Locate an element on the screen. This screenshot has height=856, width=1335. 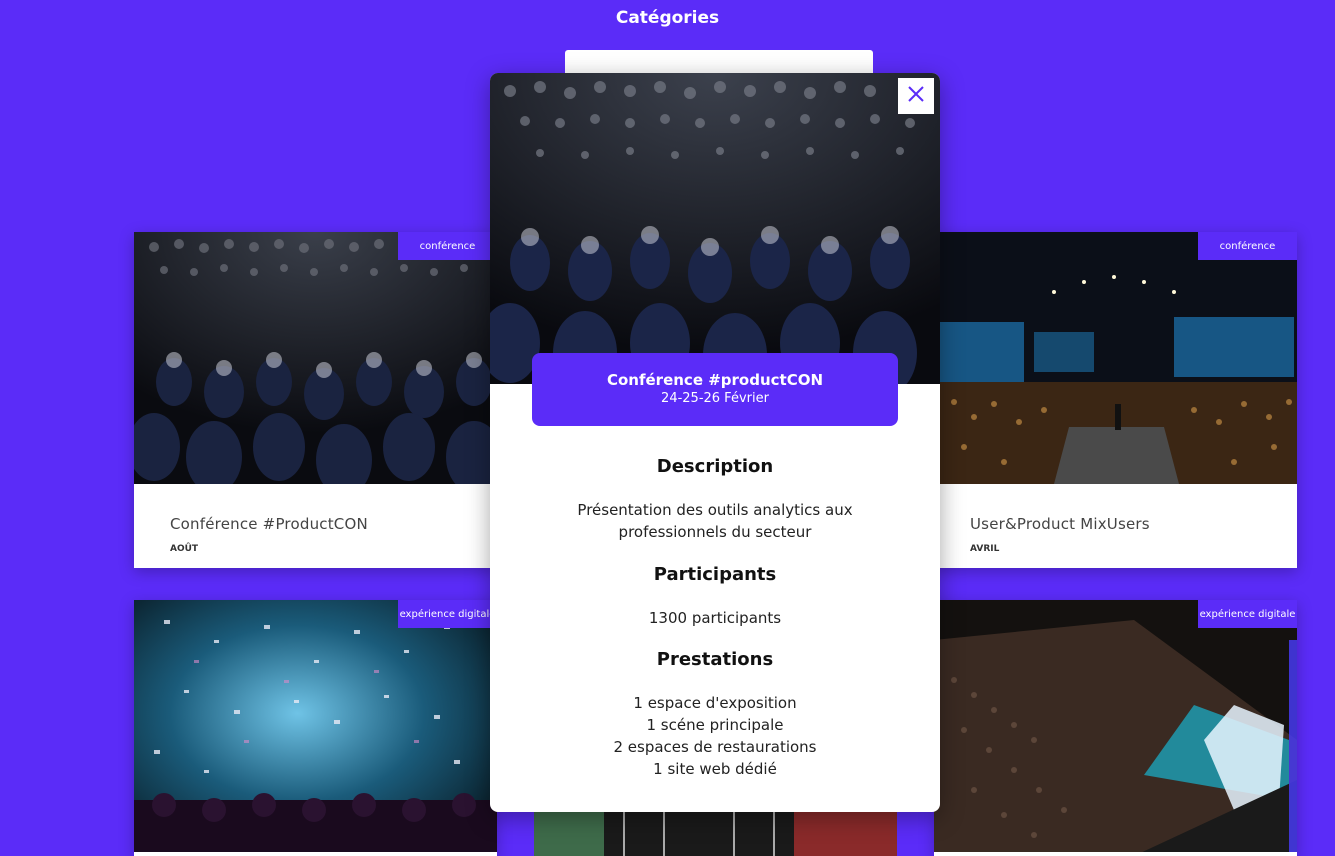
event-card: conférence Conférence #ProductCON AOÛT is located at coordinates (315, 400).